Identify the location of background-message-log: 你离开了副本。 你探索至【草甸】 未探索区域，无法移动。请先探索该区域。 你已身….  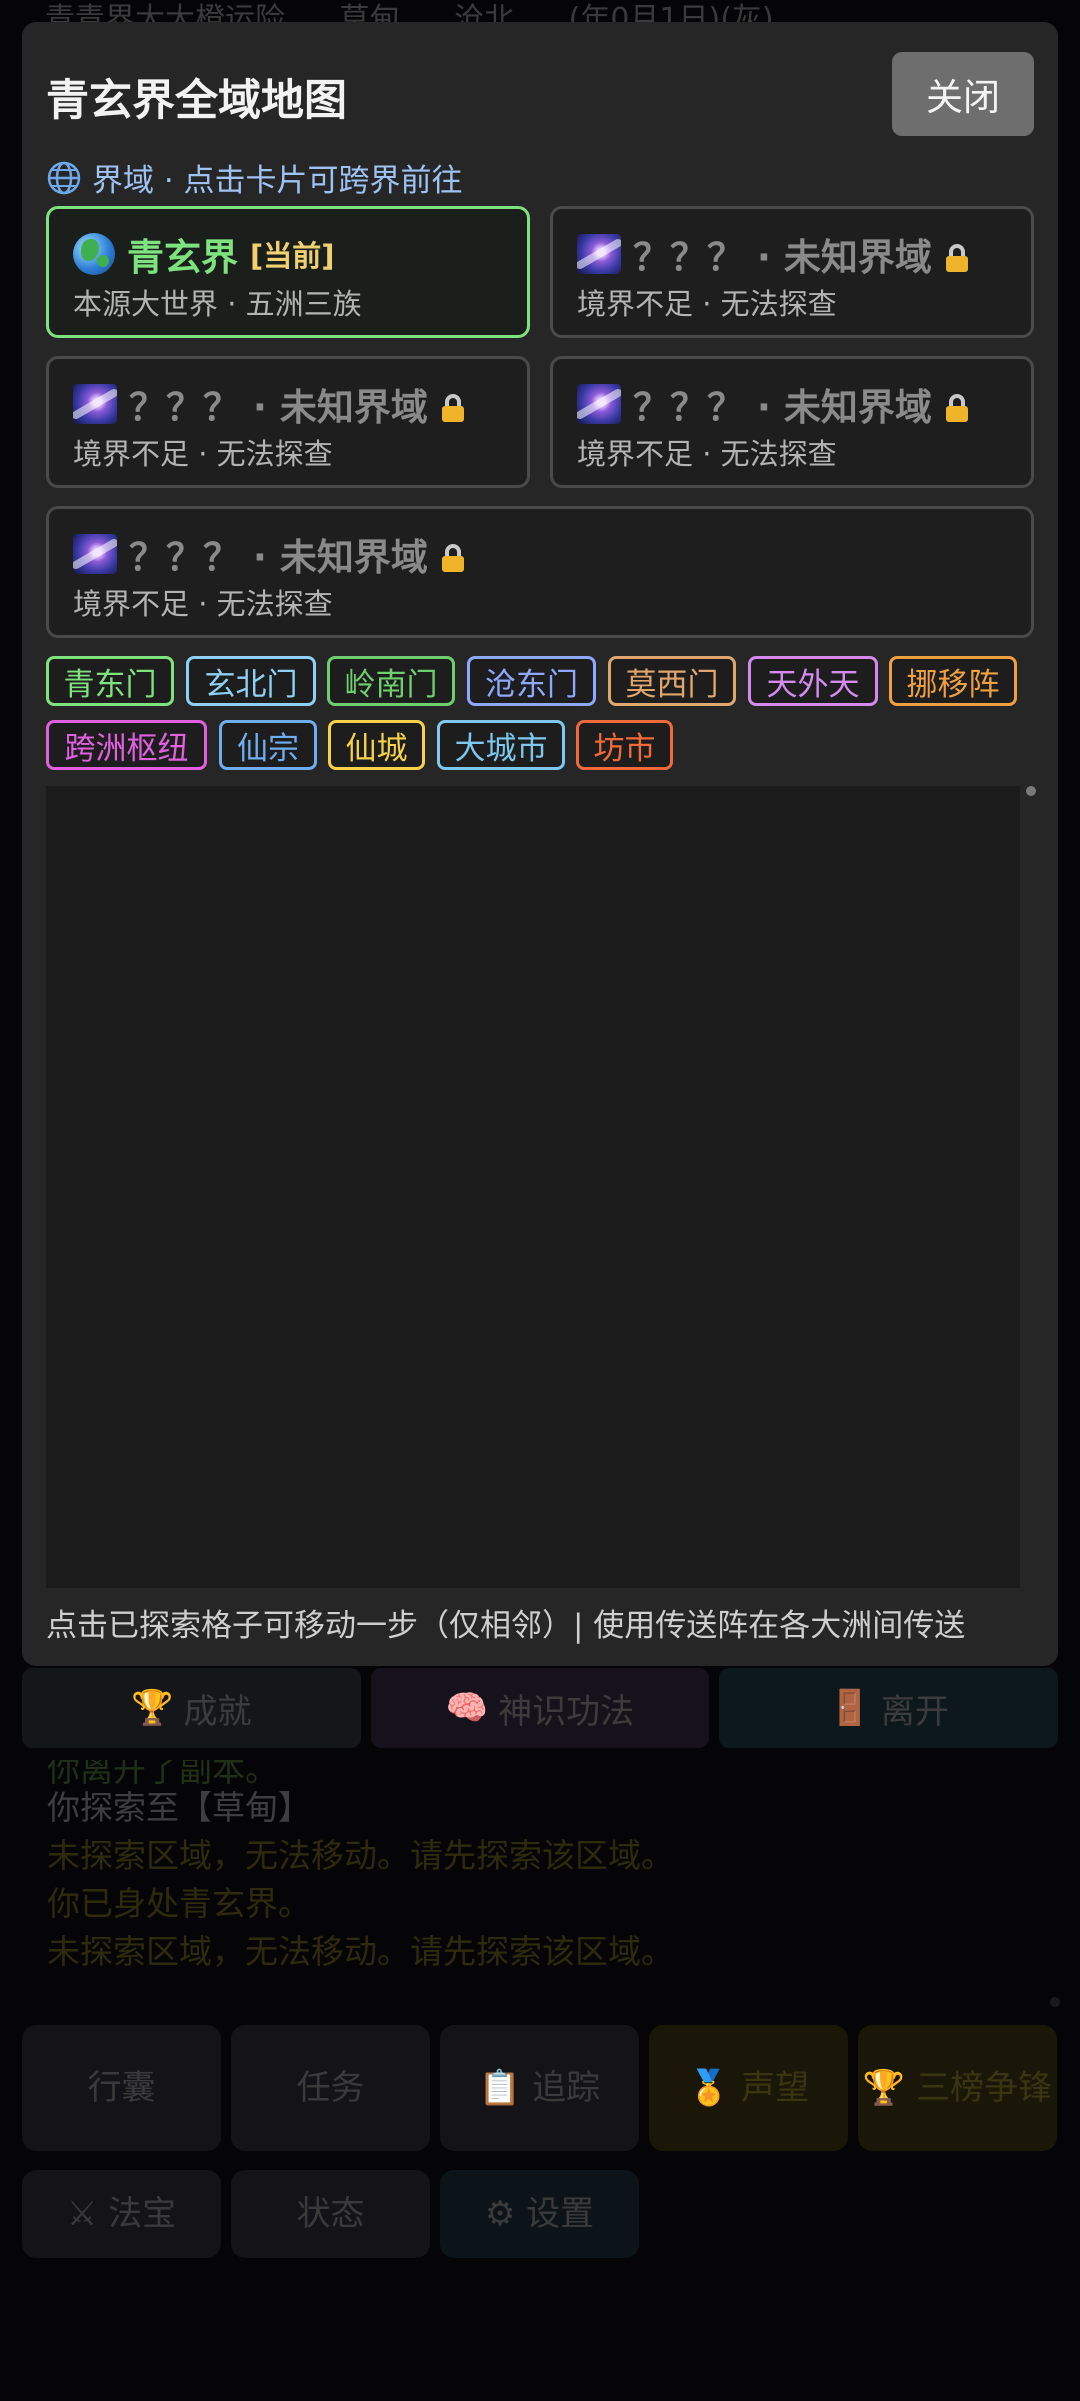
(547, 1868).